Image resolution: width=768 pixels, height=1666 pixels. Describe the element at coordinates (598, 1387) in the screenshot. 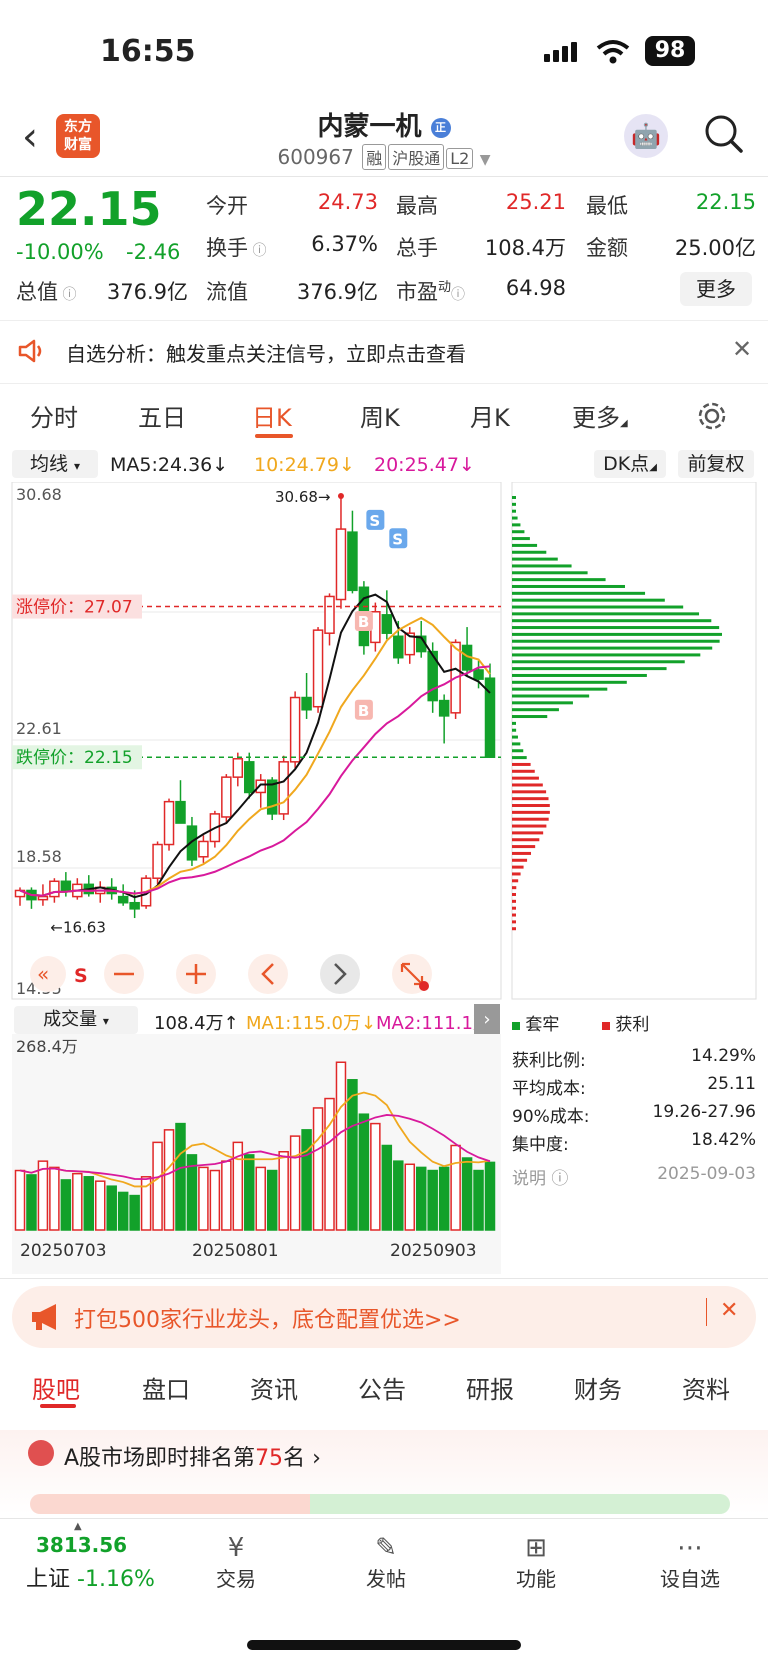

I see `tab-finance: 财务` at that location.